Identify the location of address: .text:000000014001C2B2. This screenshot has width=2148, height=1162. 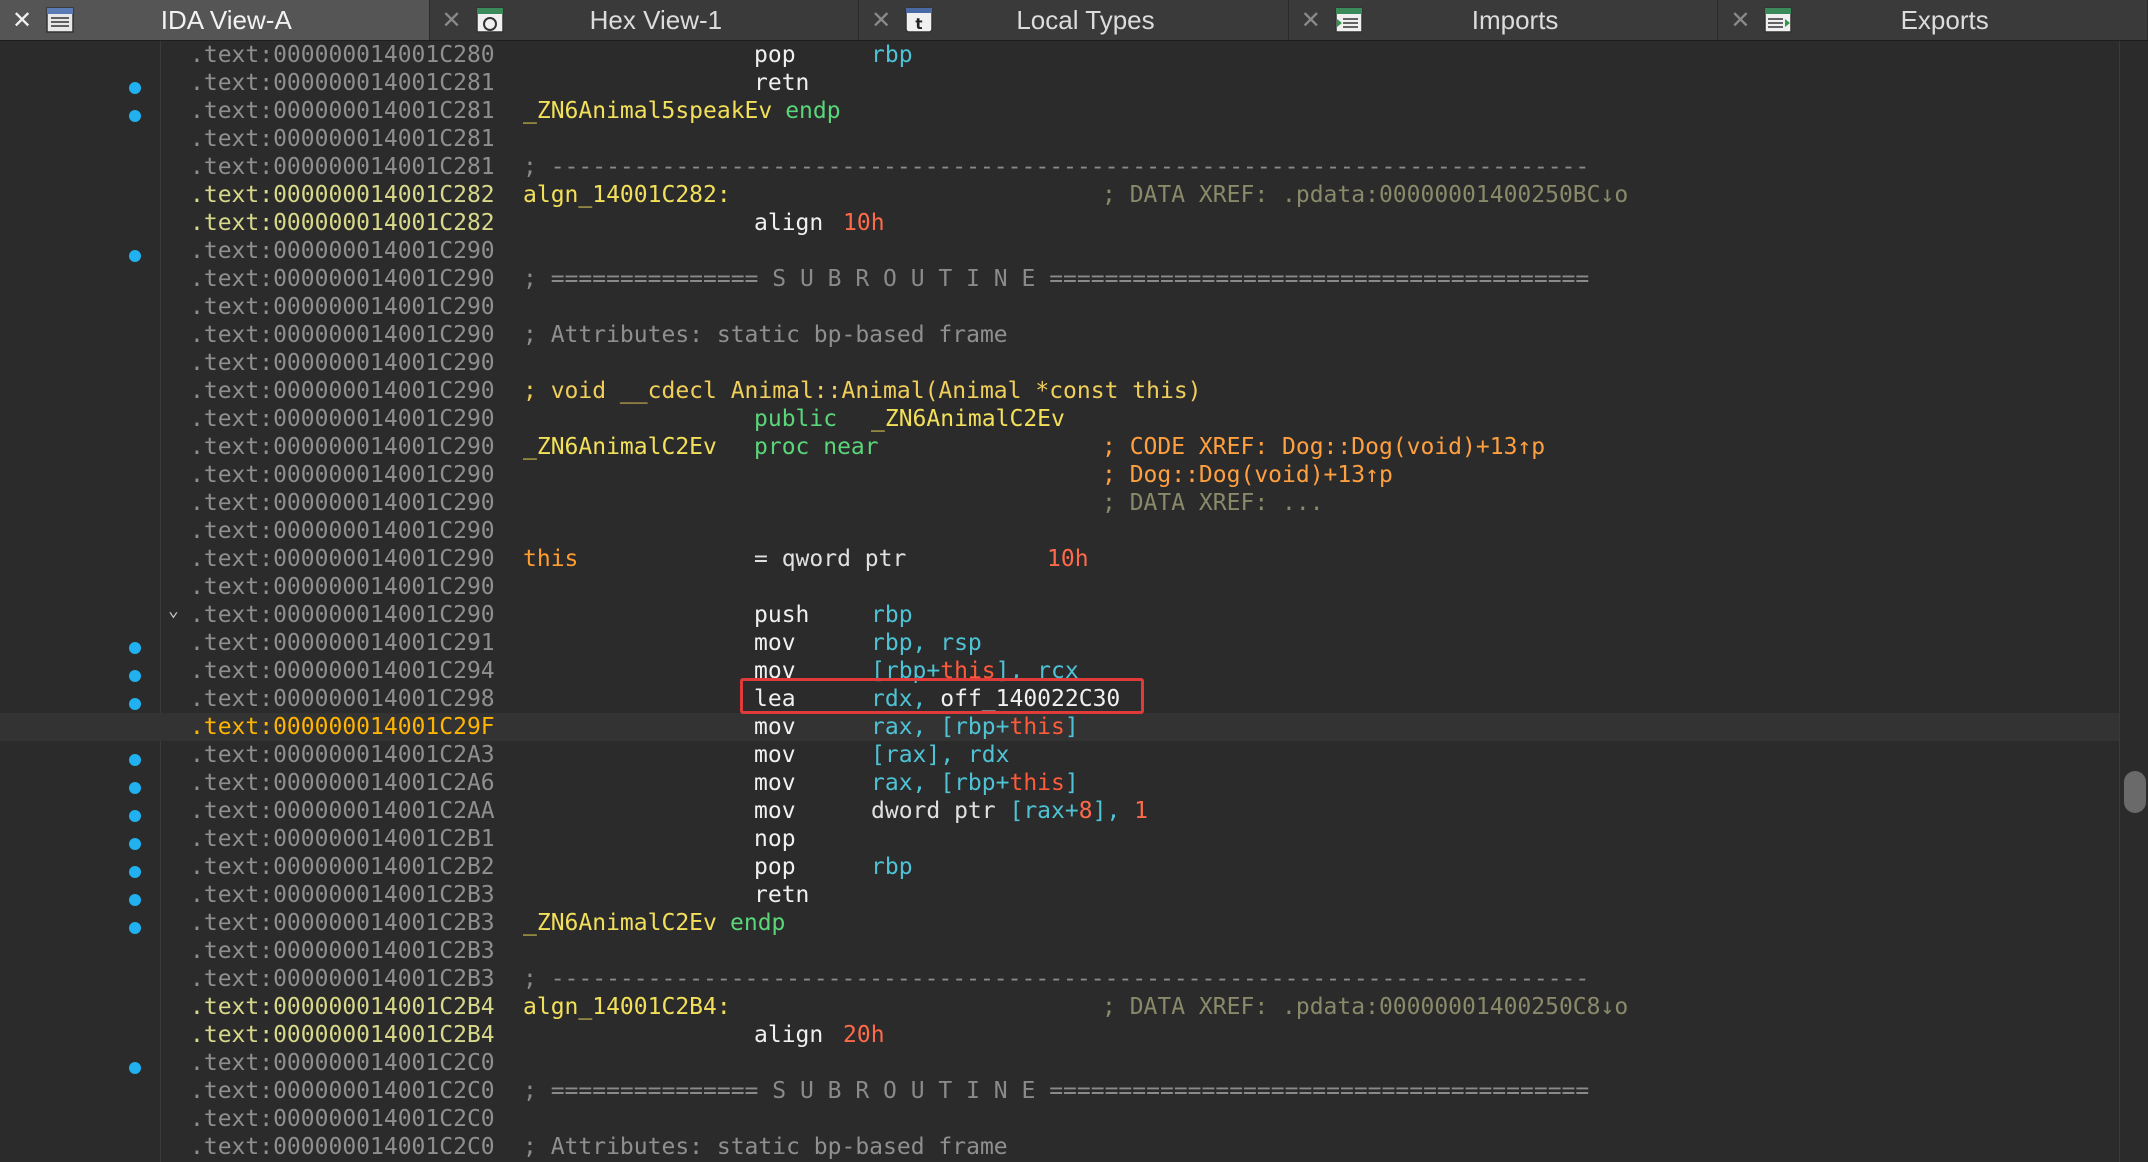
(342, 867).